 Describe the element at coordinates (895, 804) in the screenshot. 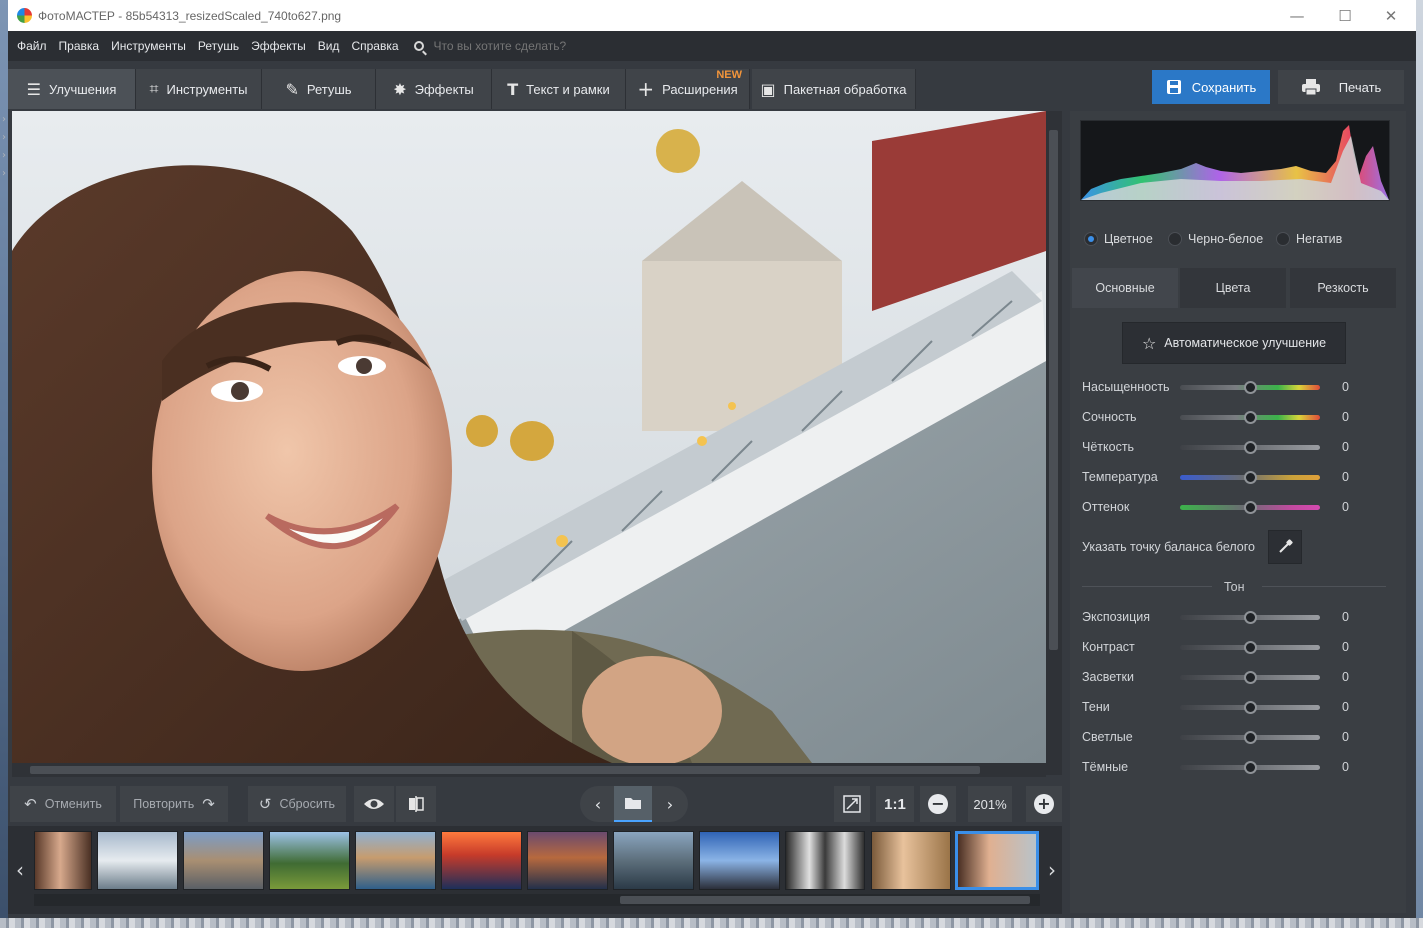

I see `actual-size-button: 1:1` at that location.